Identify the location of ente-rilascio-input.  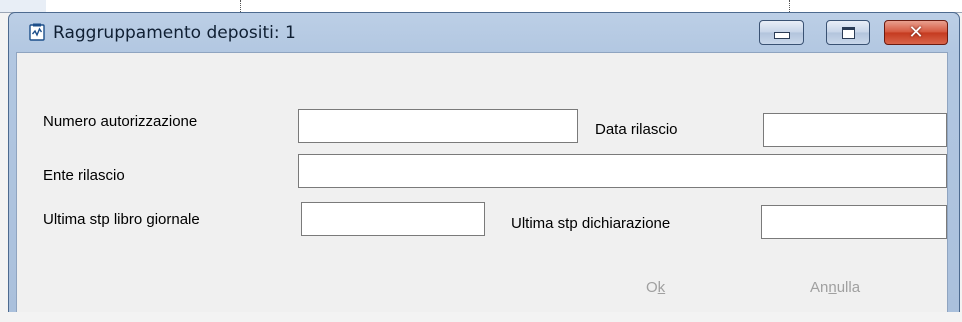
(622, 171).